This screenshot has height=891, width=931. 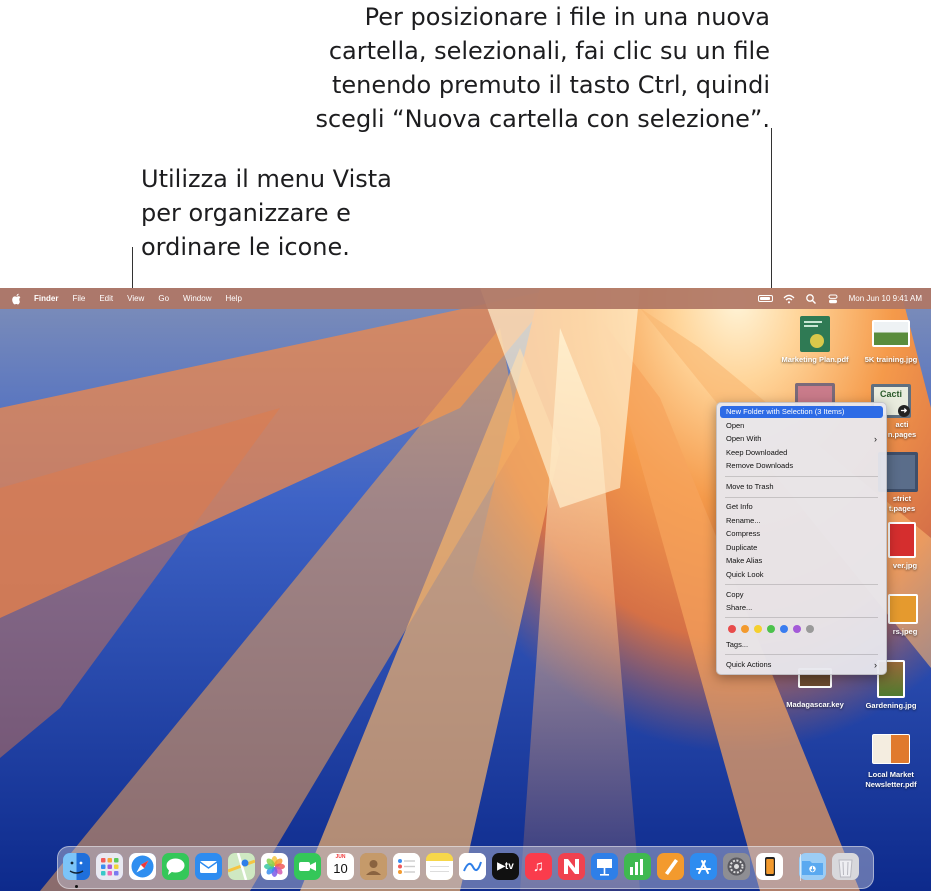 I want to click on menu-item-compress: Compress, so click(x=801, y=534).